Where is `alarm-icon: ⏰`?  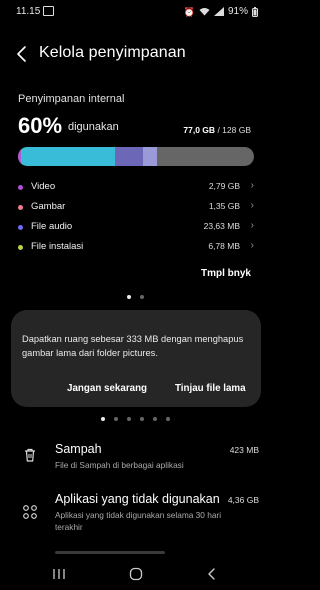
alarm-icon: ⏰ is located at coordinates (189, 11).